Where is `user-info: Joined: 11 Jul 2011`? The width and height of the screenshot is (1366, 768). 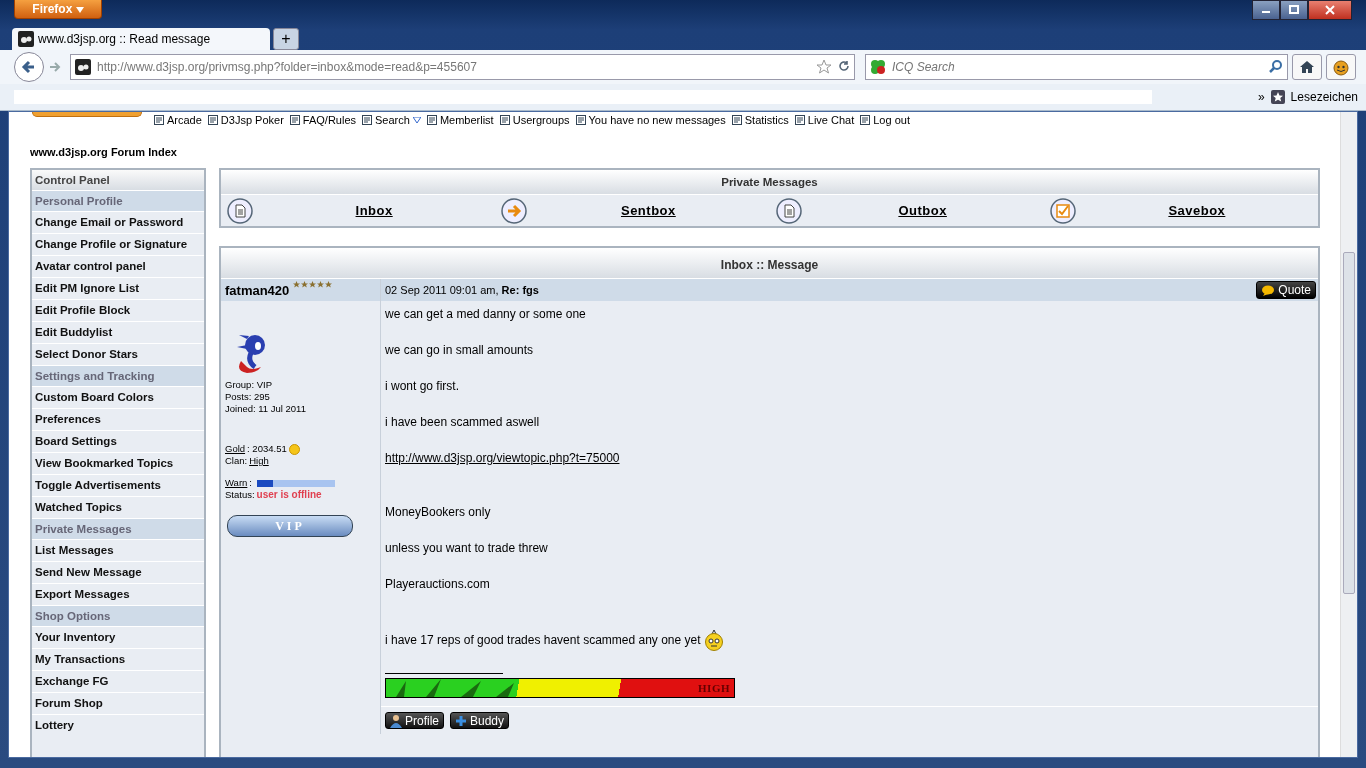 user-info: Joined: 11 Jul 2011 is located at coordinates (266, 409).